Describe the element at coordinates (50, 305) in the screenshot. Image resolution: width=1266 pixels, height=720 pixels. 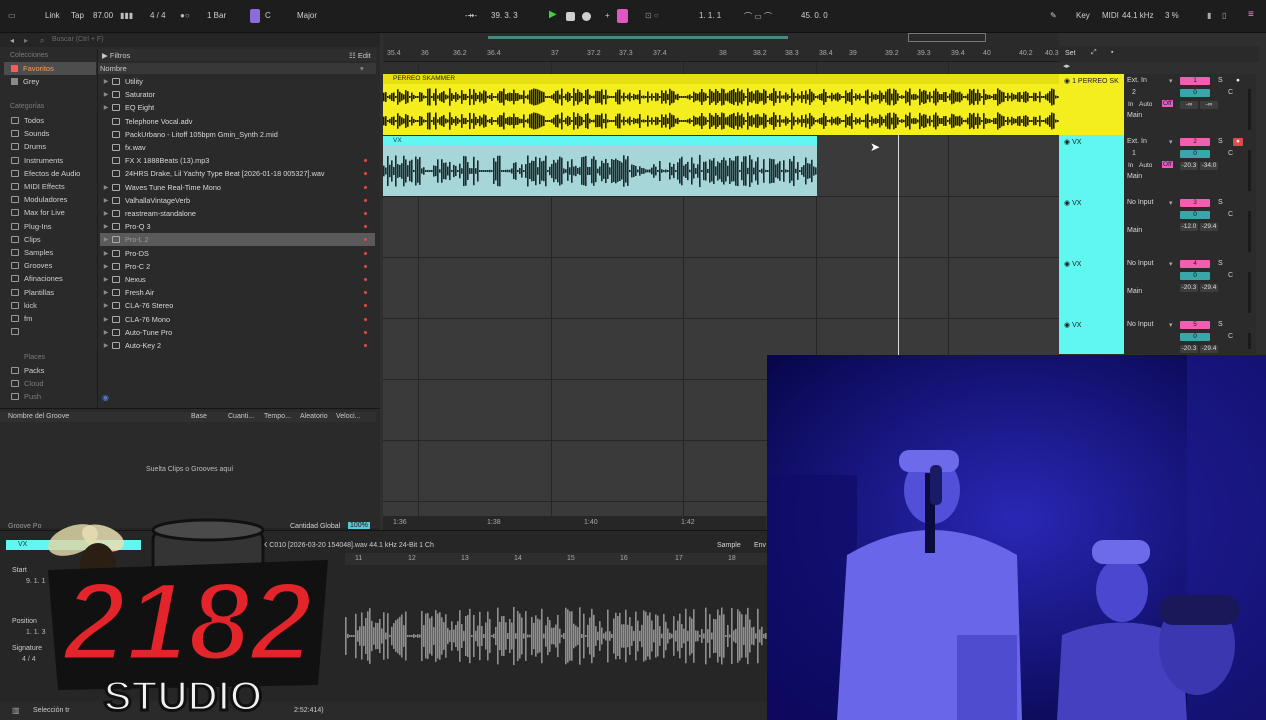
I see `category-item: kick` at that location.